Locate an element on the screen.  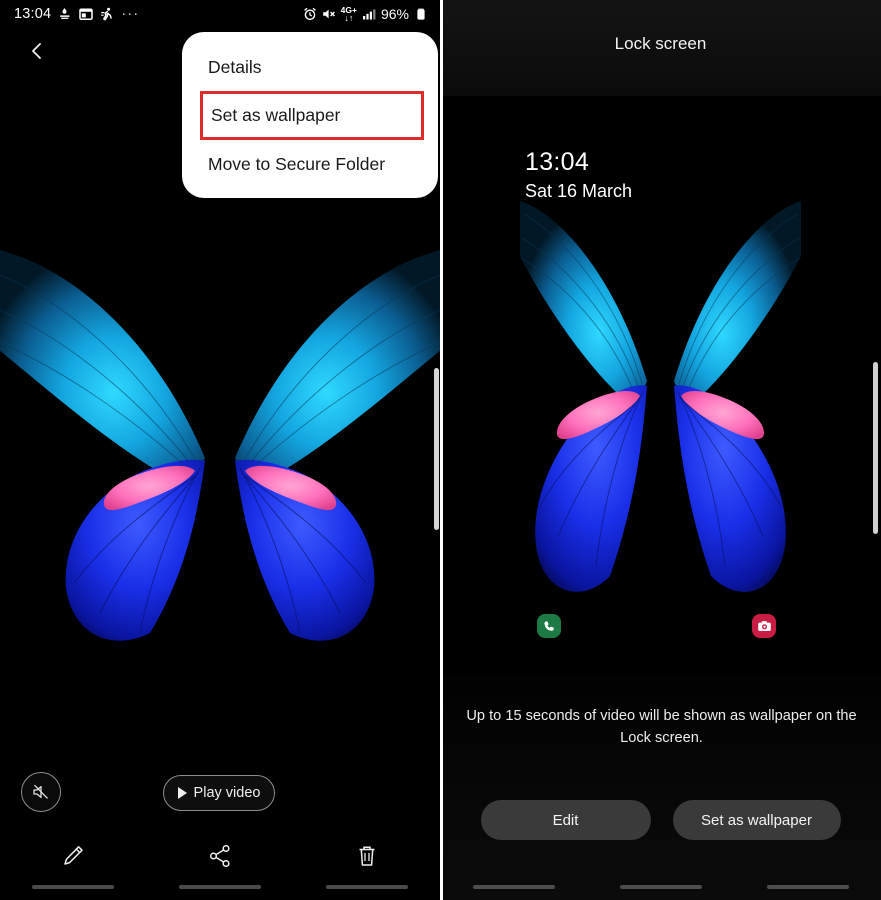
calendar-icon is located at coordinates (86, 14).